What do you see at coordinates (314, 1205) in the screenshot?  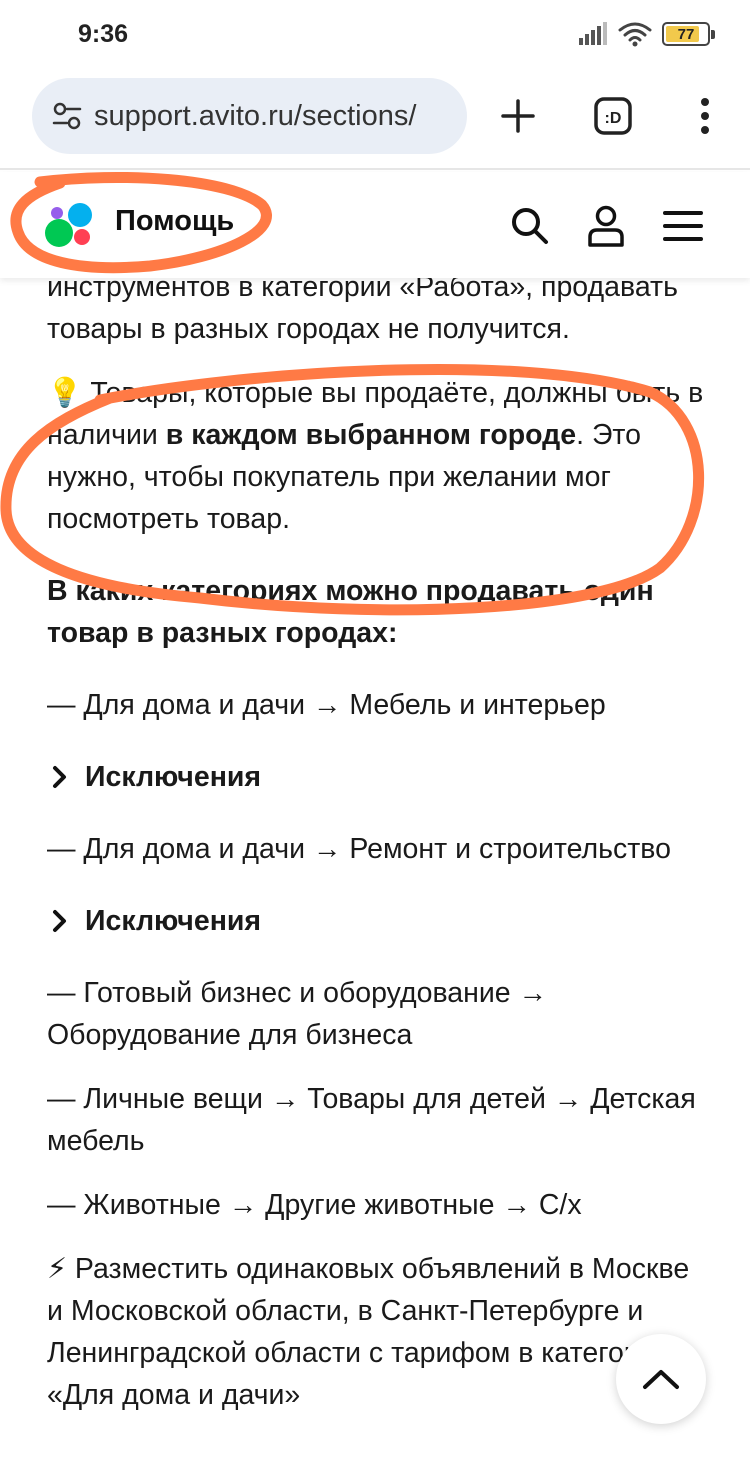 I see `list-item: — Животные → Другие животные → С/х` at bounding box center [314, 1205].